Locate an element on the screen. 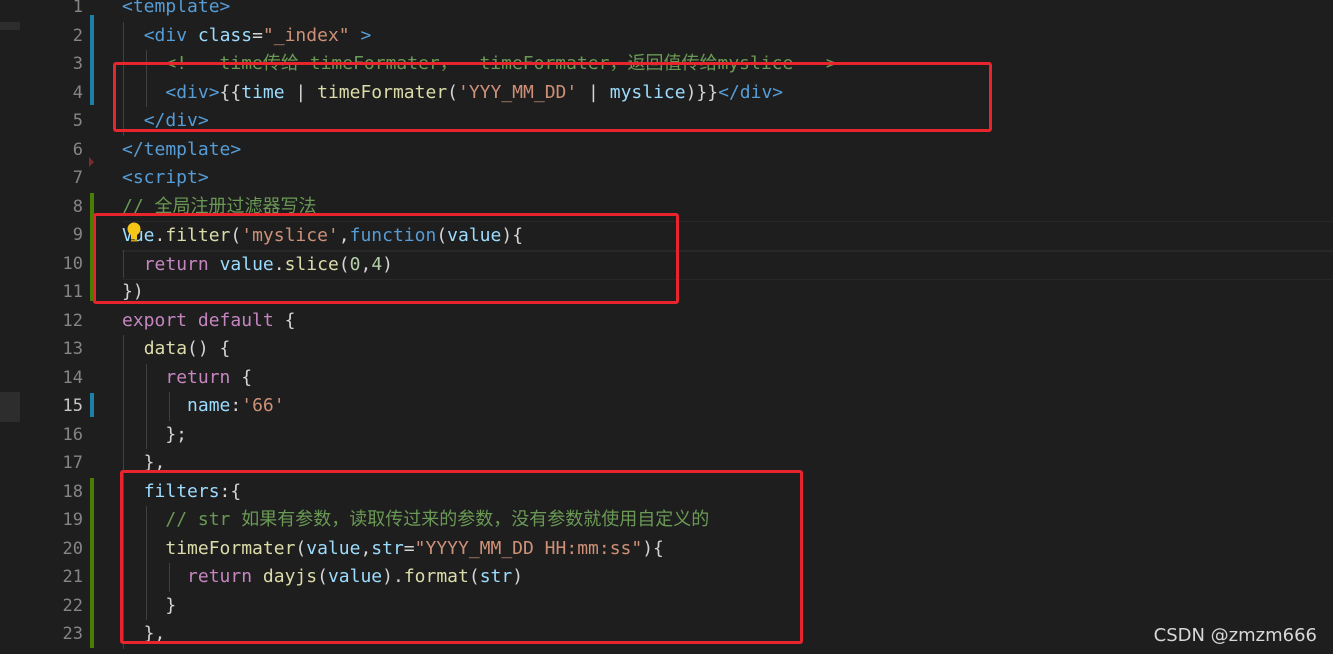 This screenshot has width=1333, height=654. line-number: 18 is located at coordinates (72, 491).